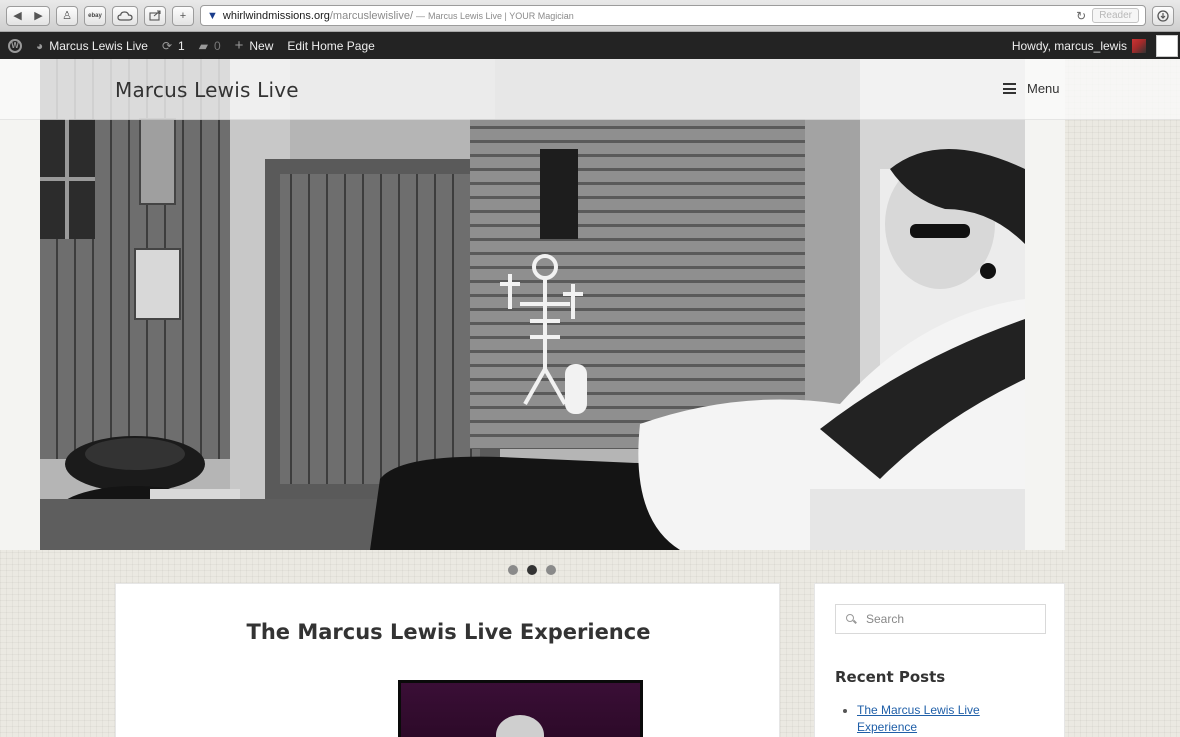 The image size is (1180, 737). I want to click on admin-new-label: New, so click(261, 45).